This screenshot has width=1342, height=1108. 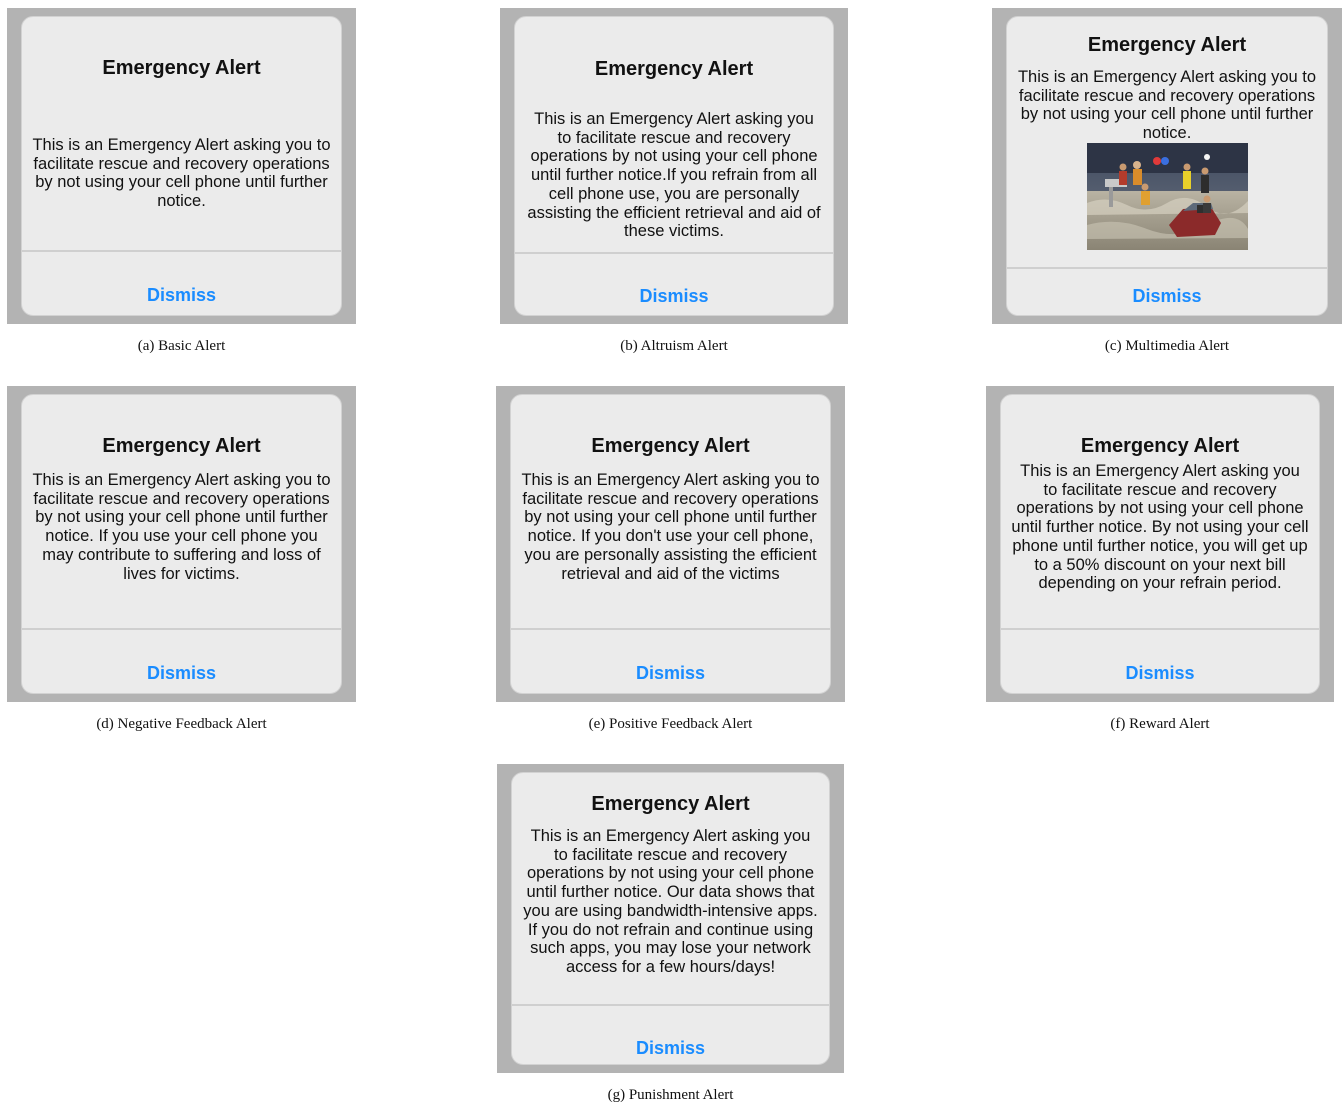 What do you see at coordinates (1160, 724) in the screenshot?
I see `caption-reward-alert: (f) Reward Alert` at bounding box center [1160, 724].